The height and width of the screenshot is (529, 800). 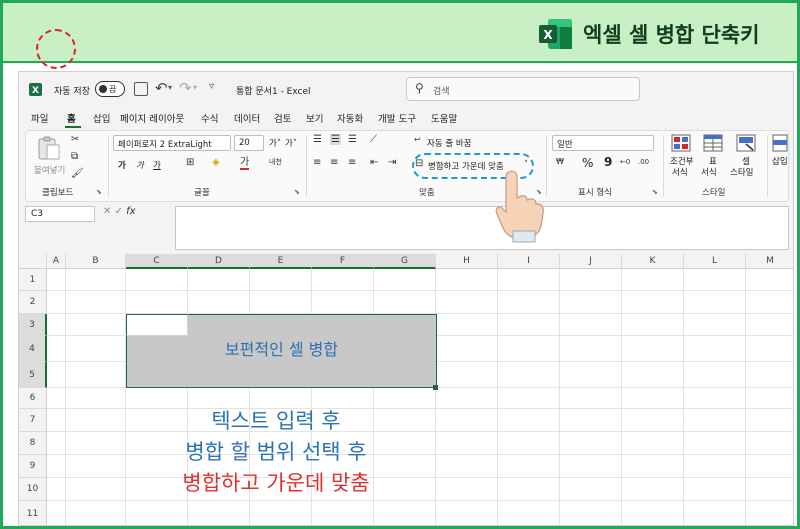 What do you see at coordinates (74, 156) in the screenshot?
I see `copy-icon: ⧉` at bounding box center [74, 156].